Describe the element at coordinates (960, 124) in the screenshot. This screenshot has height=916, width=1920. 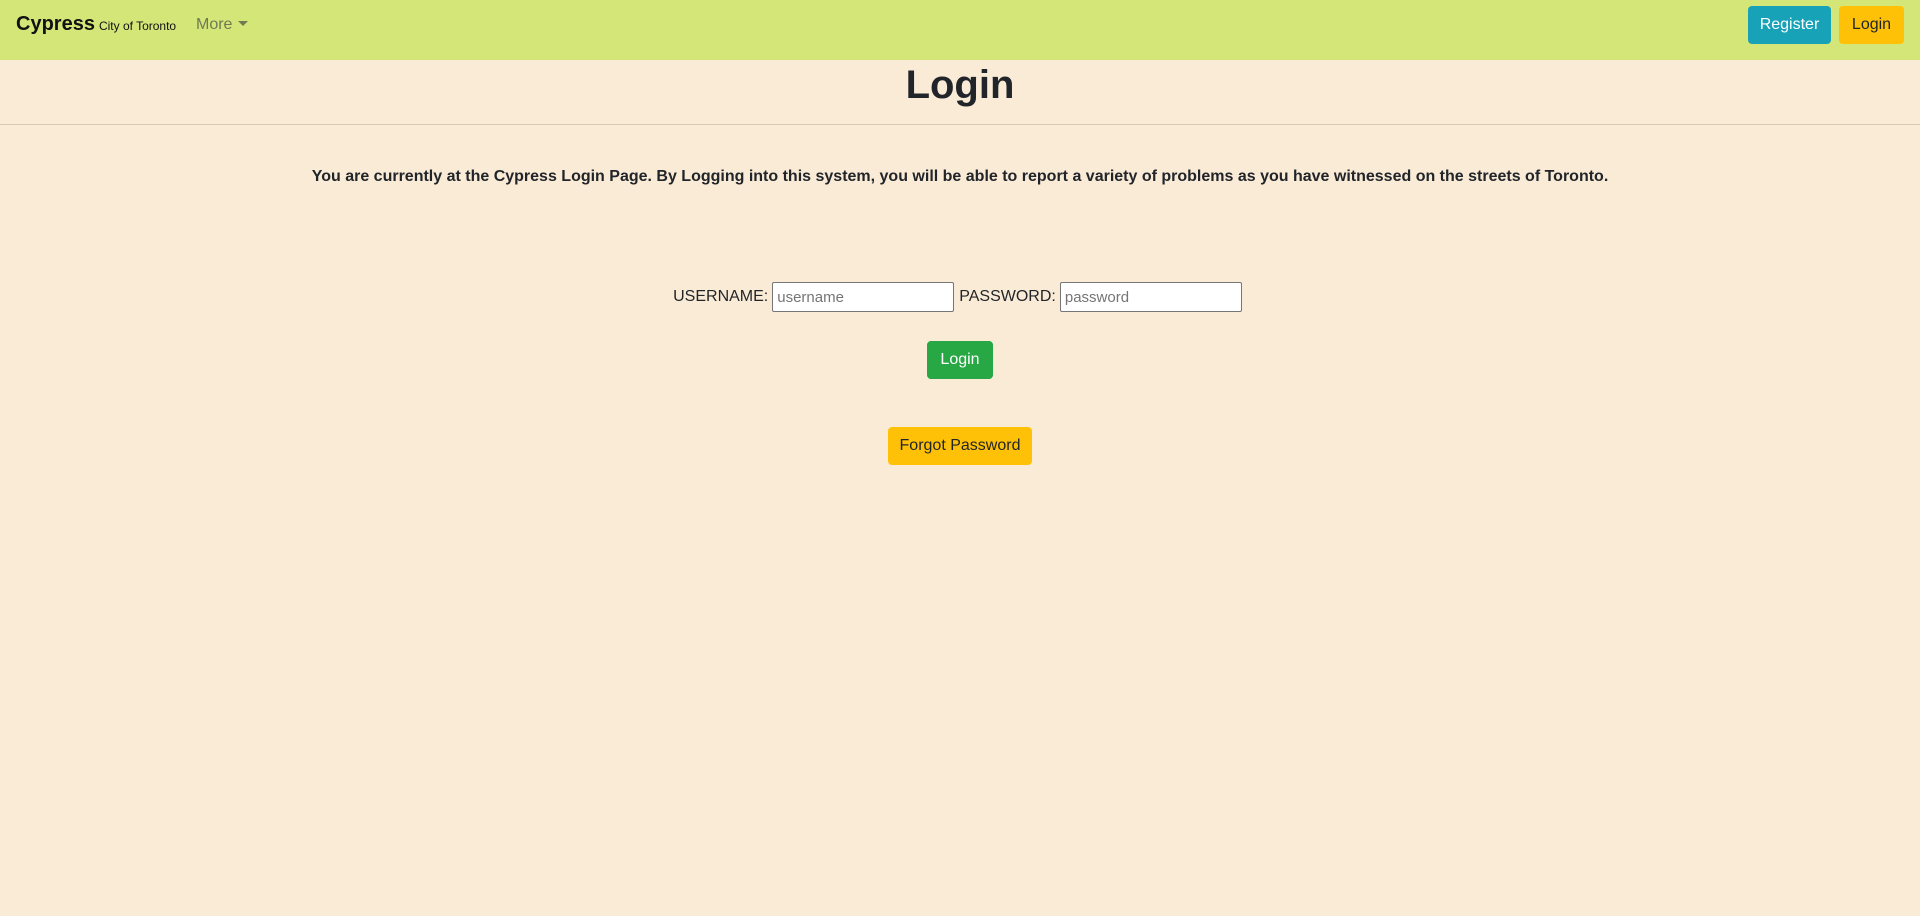
I see `header-divider` at that location.